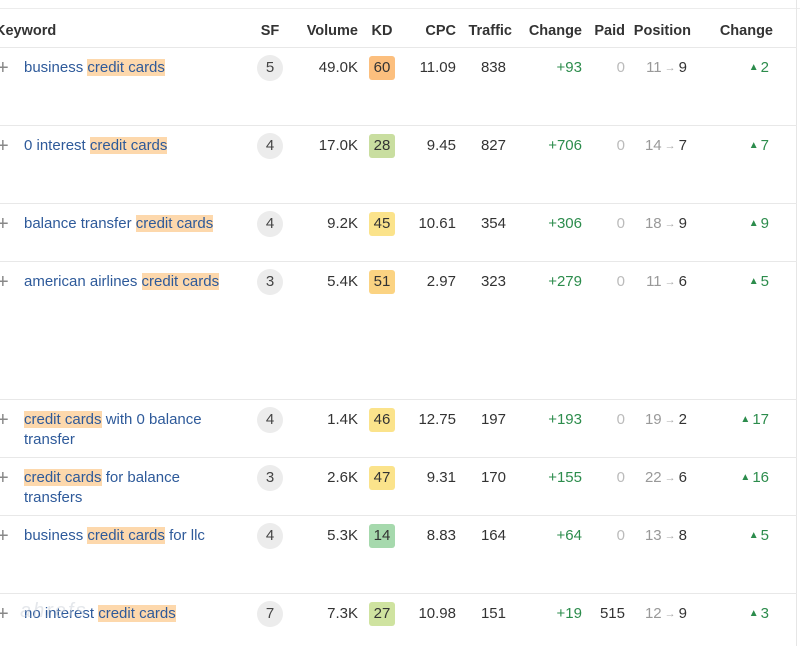 The width and height of the screenshot is (800, 646). I want to click on keyword-cell: + business credit cards, so click(125, 86).